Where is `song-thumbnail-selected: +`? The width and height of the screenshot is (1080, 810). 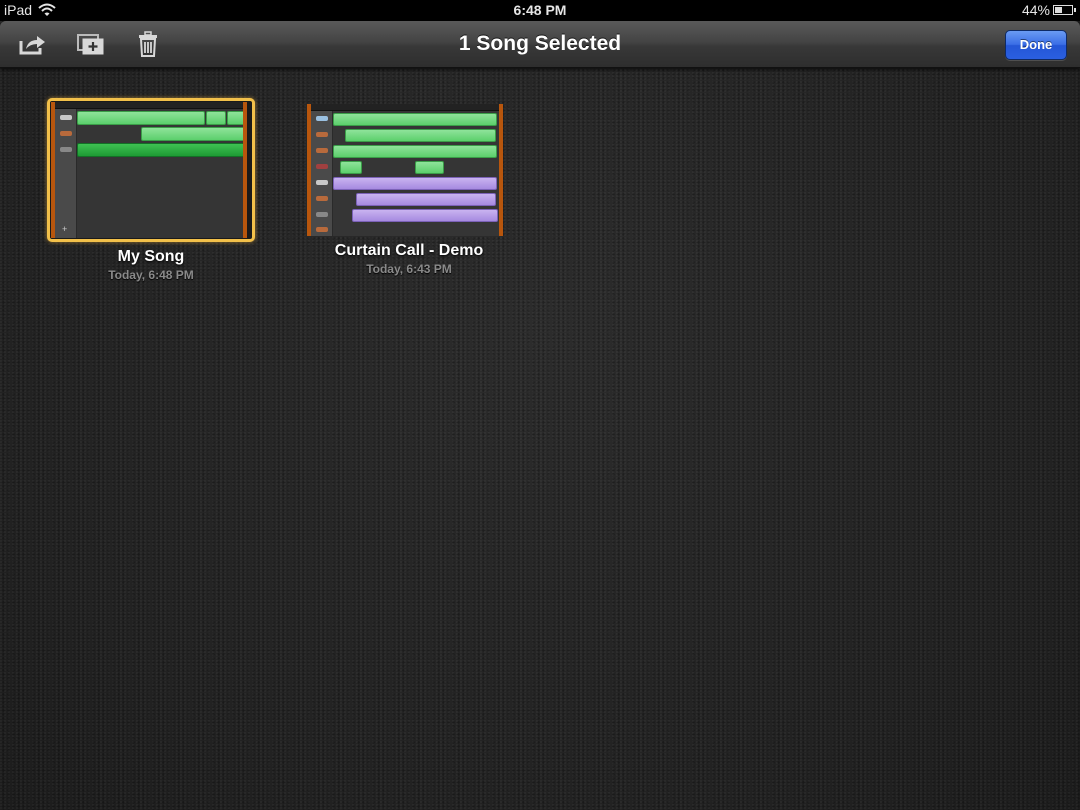 song-thumbnail-selected: + is located at coordinates (151, 170).